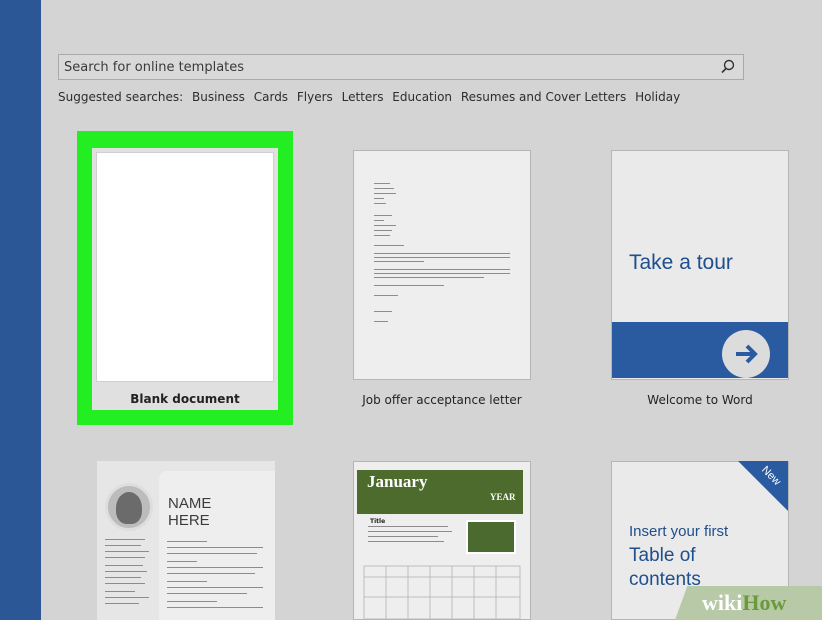 This screenshot has height=620, width=822. Describe the element at coordinates (363, 97) in the screenshot. I see `suggested-link-letters: Letters` at that location.